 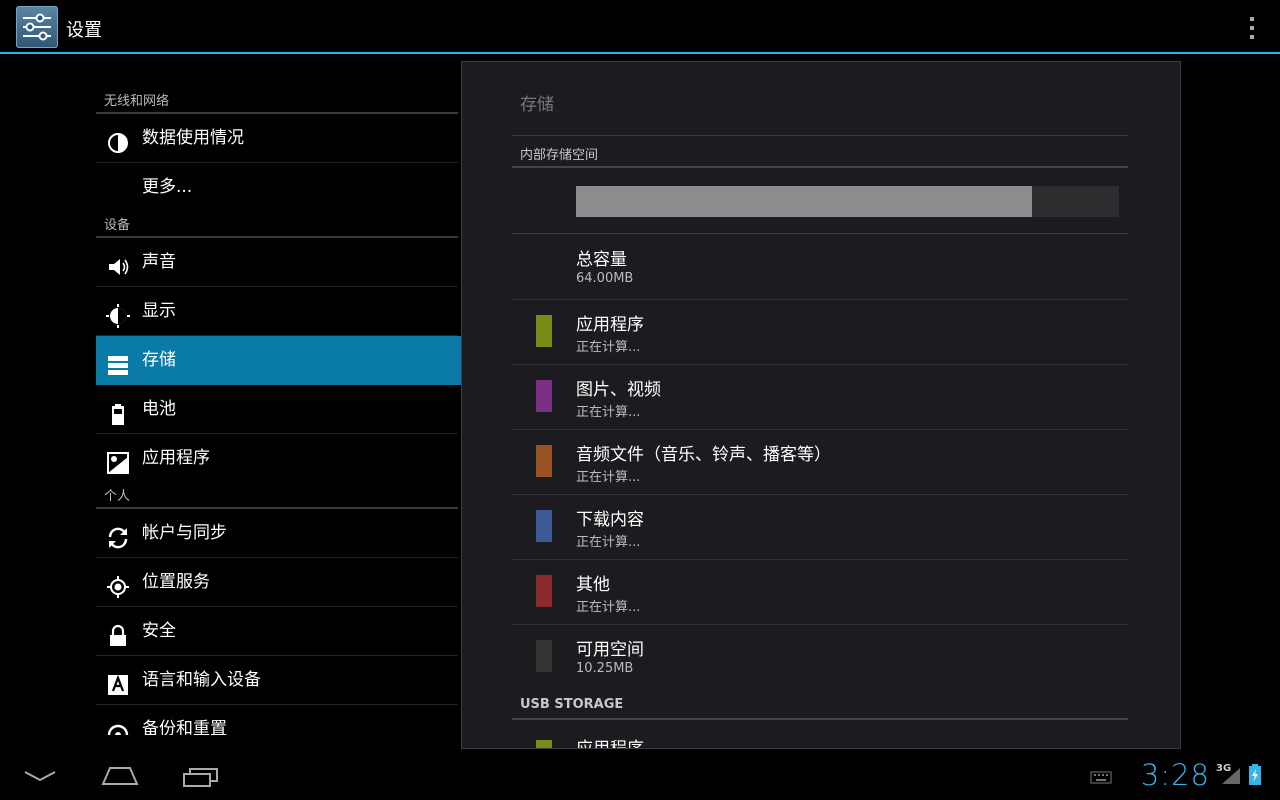 I want to click on keyboard-icon, so click(x=1101, y=779).